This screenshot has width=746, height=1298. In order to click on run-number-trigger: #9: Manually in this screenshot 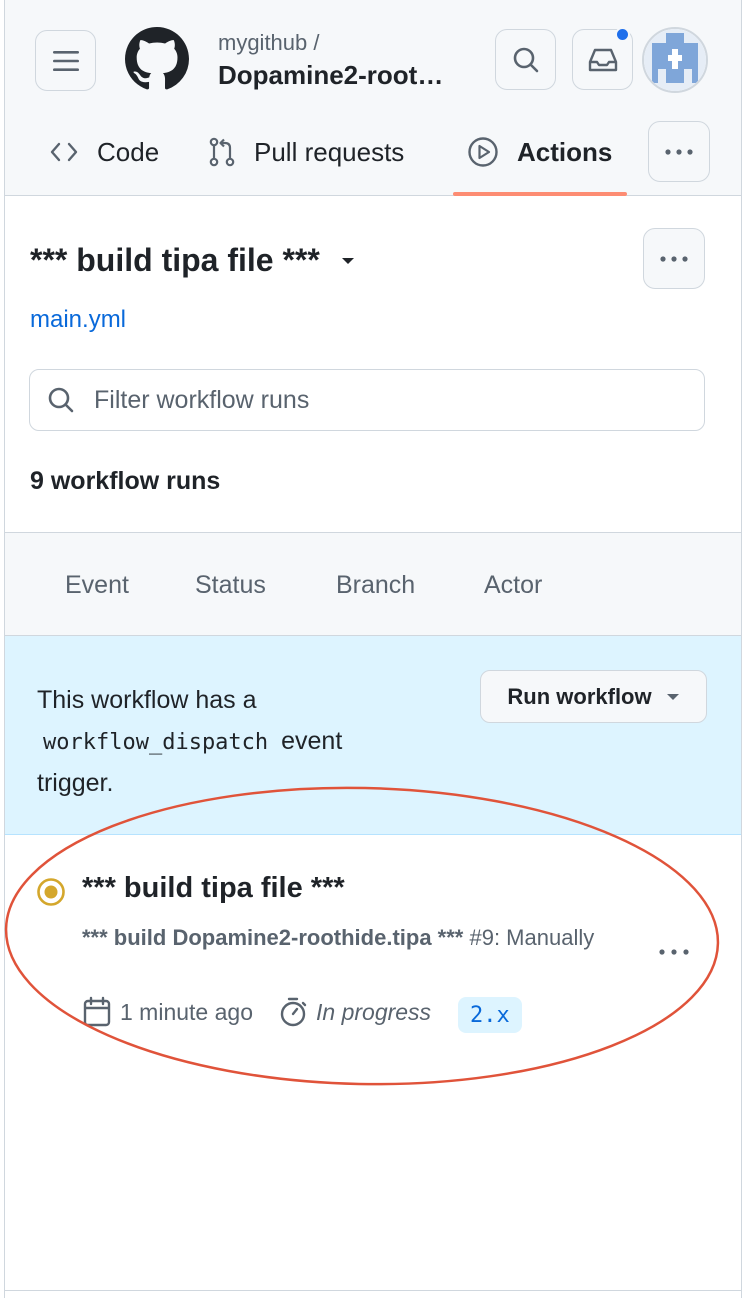, I will do `click(529, 937)`.